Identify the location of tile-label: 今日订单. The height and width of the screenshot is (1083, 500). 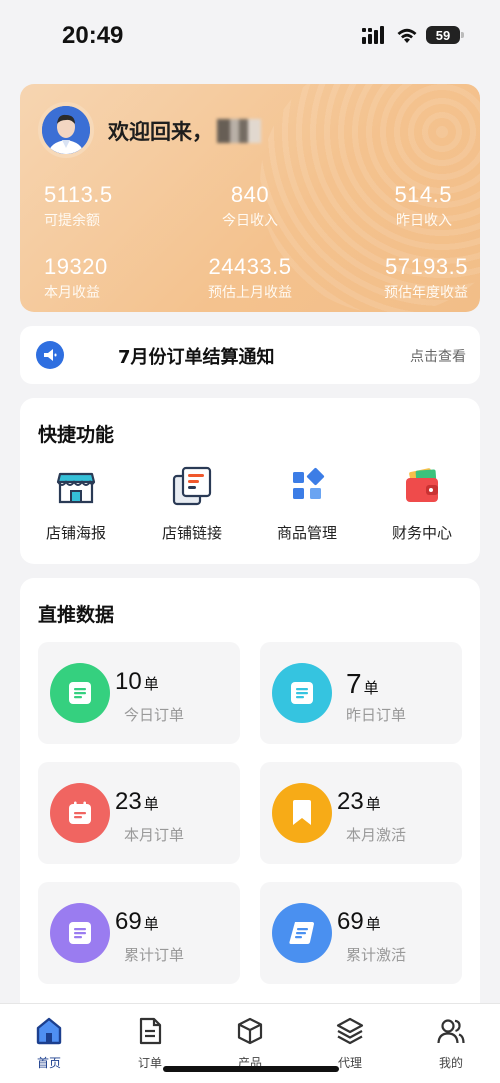
(154, 715).